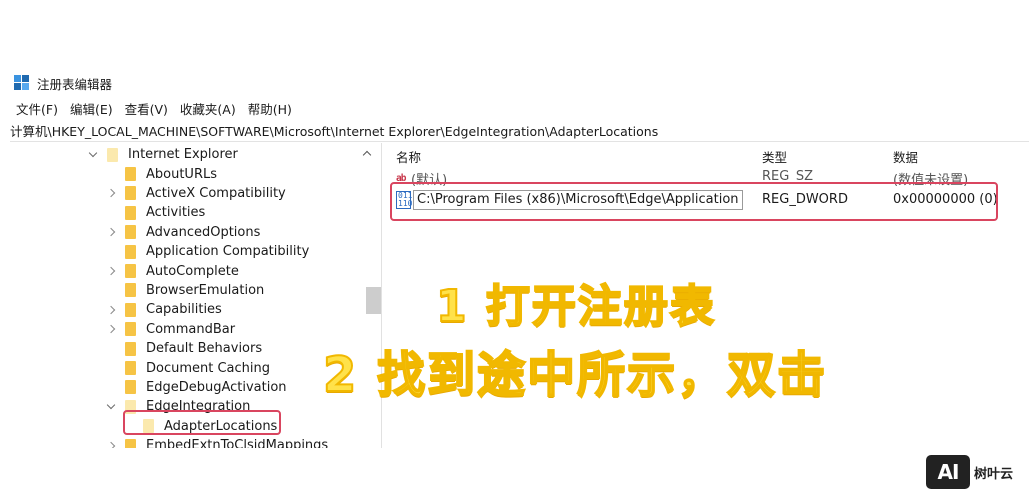 The image size is (1029, 500). Describe the element at coordinates (37, 109) in the screenshot. I see `menu-file: 文件(F)` at that location.